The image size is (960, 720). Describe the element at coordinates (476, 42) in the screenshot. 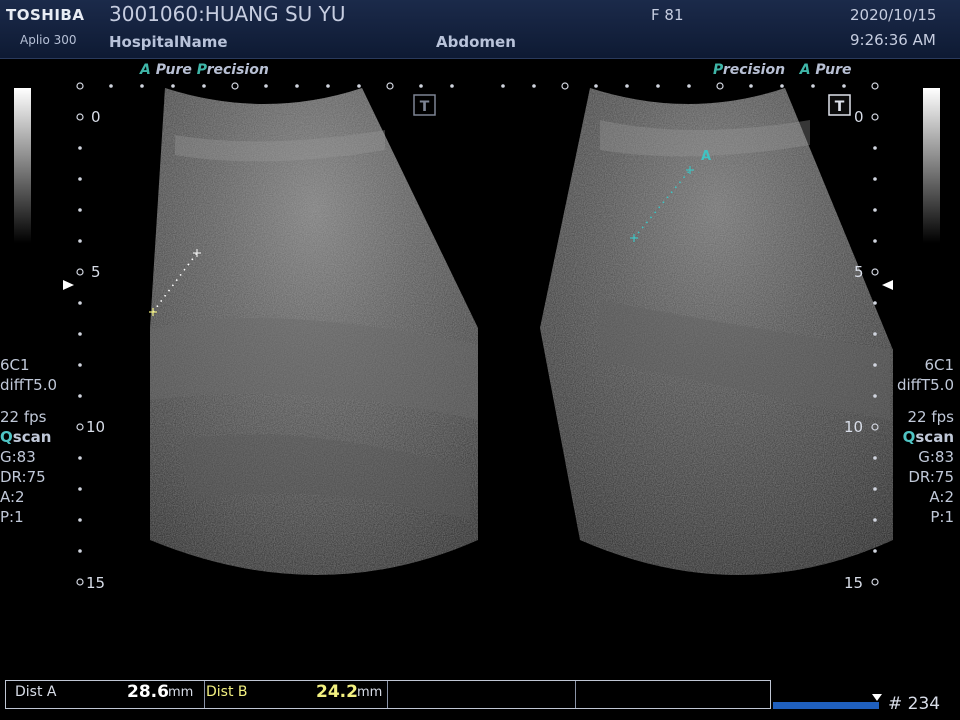

I see `exam-type: Abdomen` at that location.